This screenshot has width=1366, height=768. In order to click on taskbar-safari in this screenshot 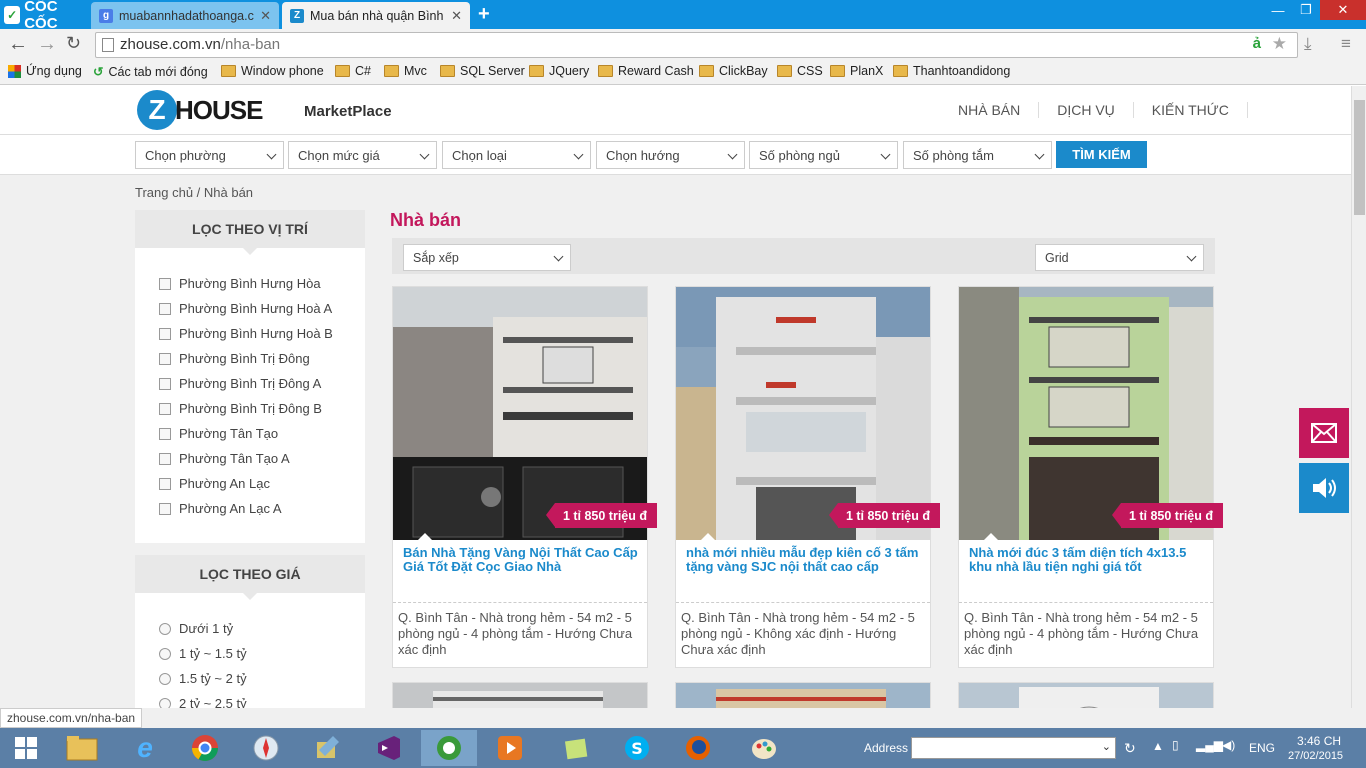, I will do `click(266, 748)`.